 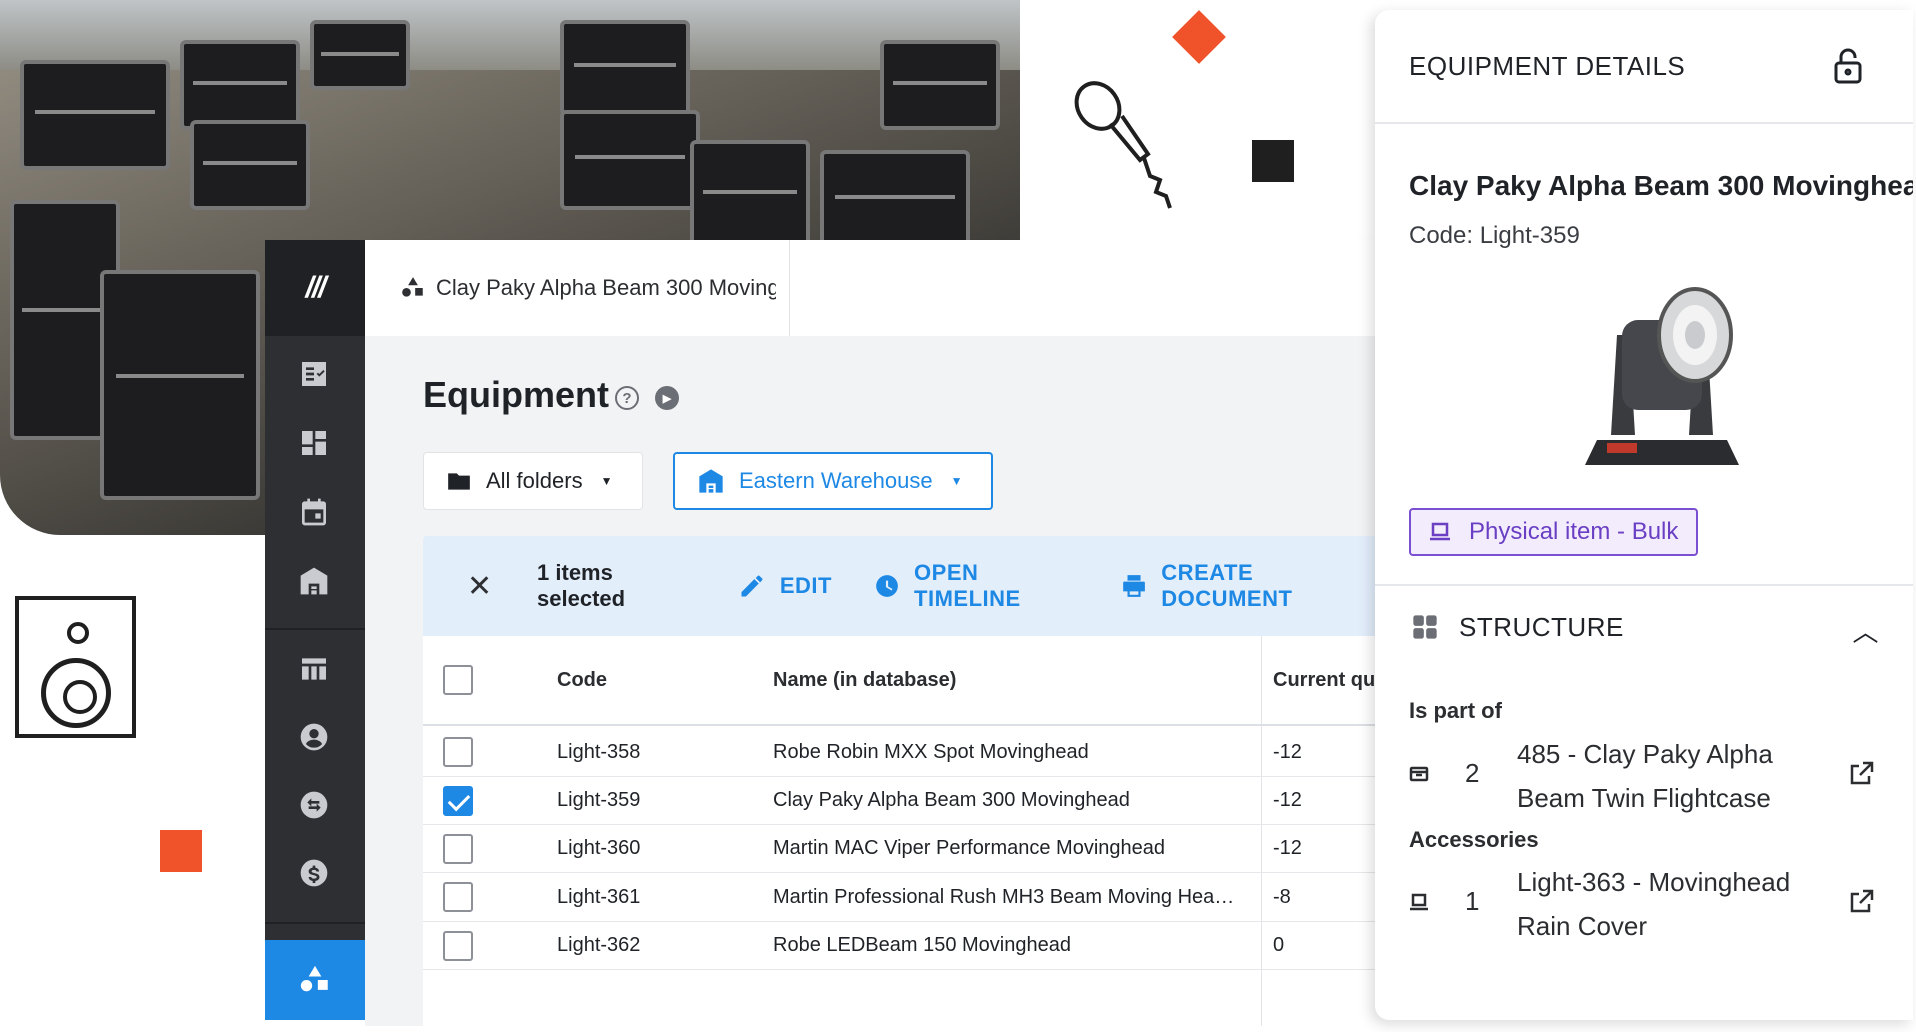 I want to click on edit-label: EDIT, so click(x=805, y=585).